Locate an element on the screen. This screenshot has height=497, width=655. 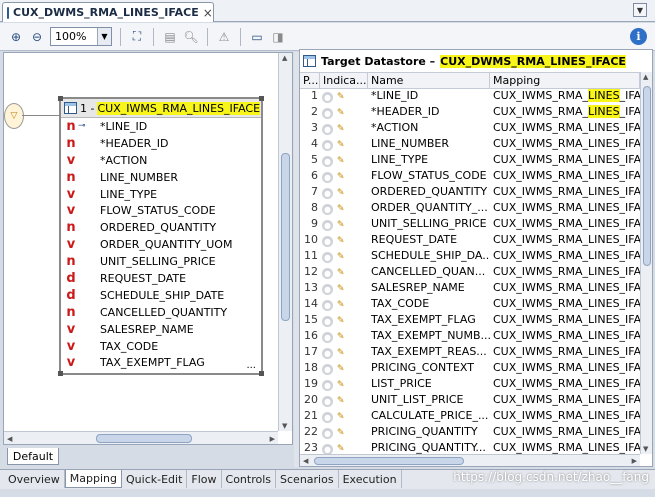
table-row: 14 ● ✎ TAX_CODE CUX_IWMS_RMA_LINES_IFA is located at coordinates (470, 305).